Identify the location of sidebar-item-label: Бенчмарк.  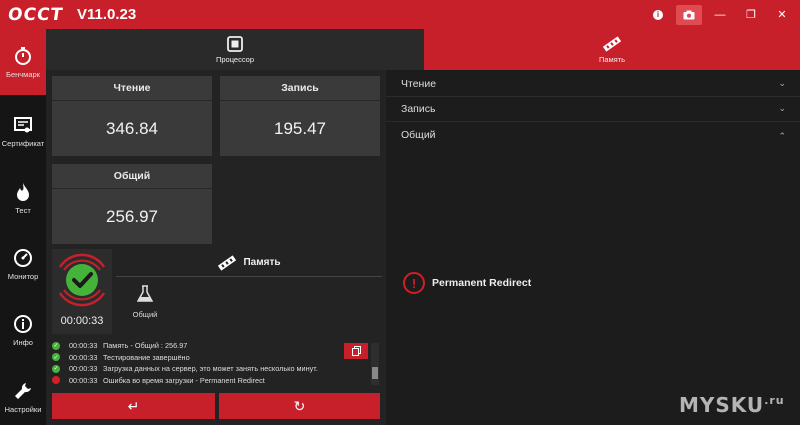
(23, 74).